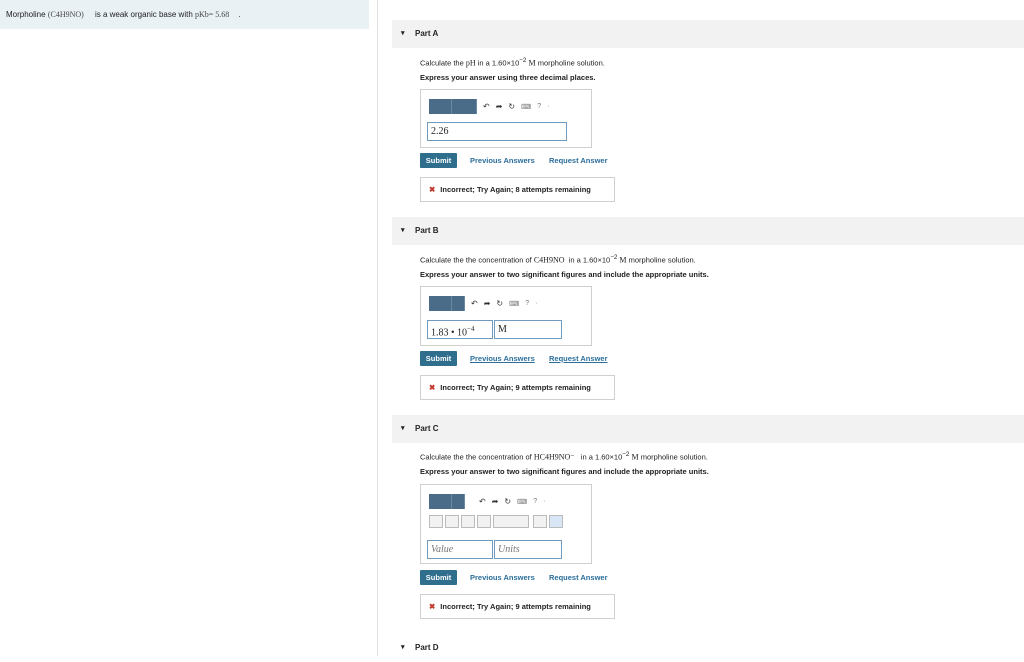 The width and height of the screenshot is (1024, 662). I want to click on part-a-previous-answers-link: Previous Answers, so click(502, 160).